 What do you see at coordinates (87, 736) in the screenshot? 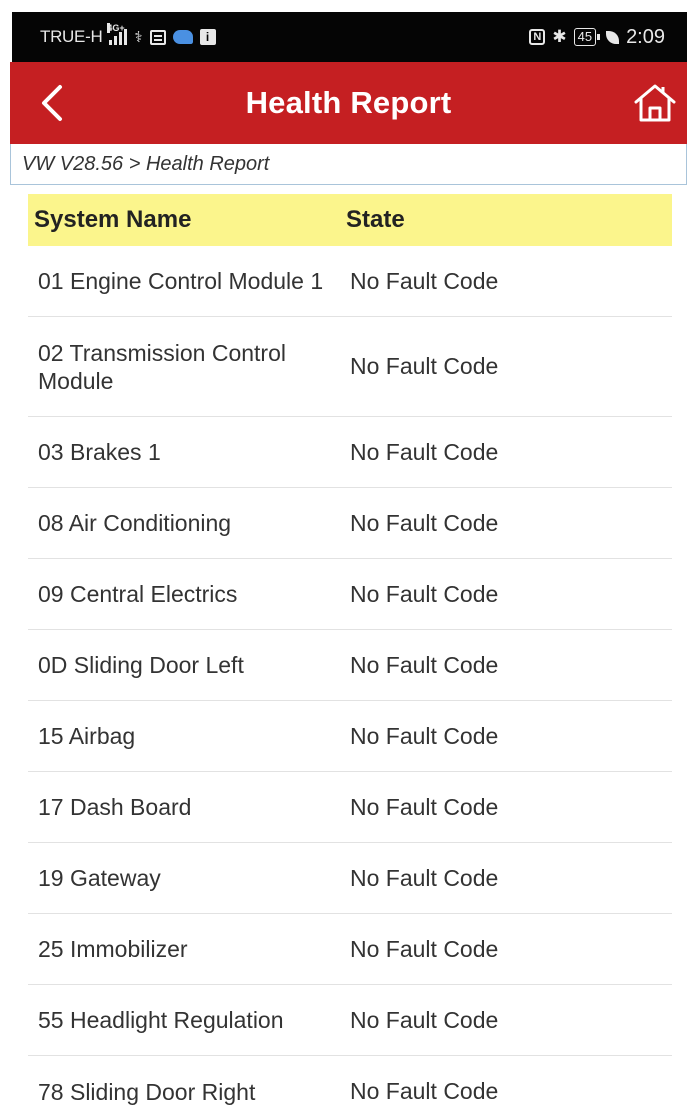
I see `system-name-cell: 15 Airbag` at bounding box center [87, 736].